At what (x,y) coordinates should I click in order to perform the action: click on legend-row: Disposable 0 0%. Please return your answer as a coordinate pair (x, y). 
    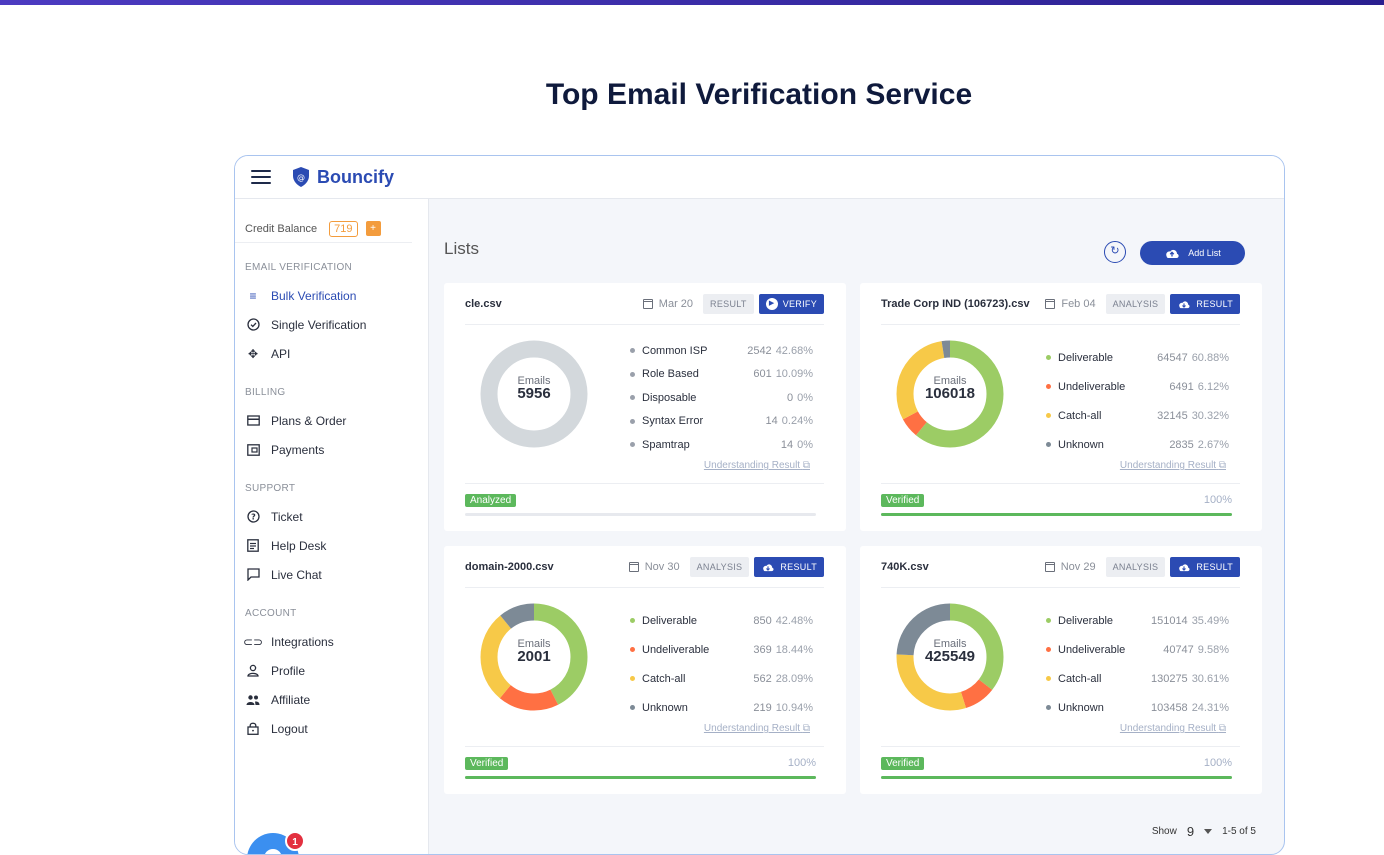
    Looking at the image, I should click on (721, 398).